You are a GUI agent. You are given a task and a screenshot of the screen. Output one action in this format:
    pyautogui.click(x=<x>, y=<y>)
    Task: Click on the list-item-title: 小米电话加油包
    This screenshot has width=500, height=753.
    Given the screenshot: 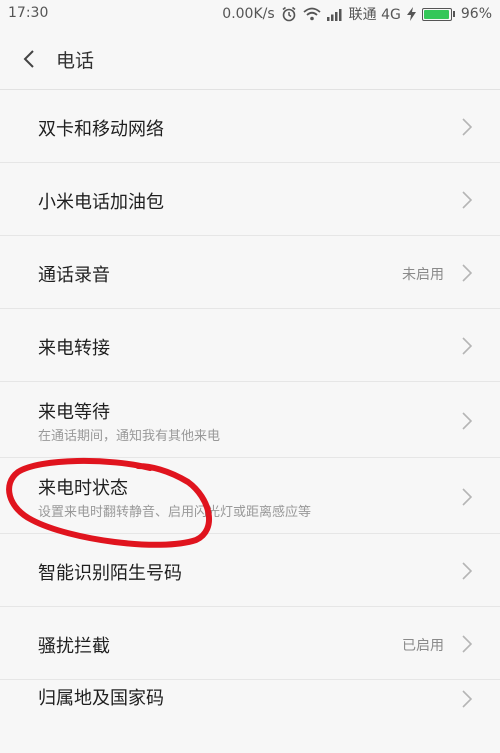 What is the action you would take?
    pyautogui.click(x=101, y=202)
    